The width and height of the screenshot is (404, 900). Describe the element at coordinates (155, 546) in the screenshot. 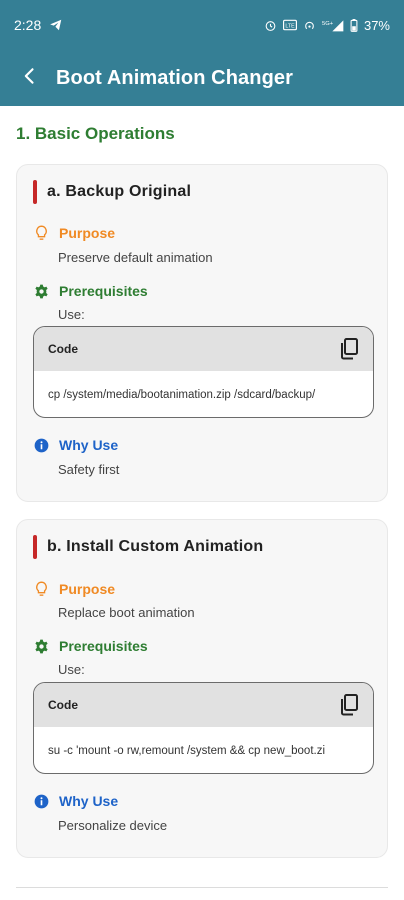

I see `card-title-text: b. Install Custom Animation` at that location.